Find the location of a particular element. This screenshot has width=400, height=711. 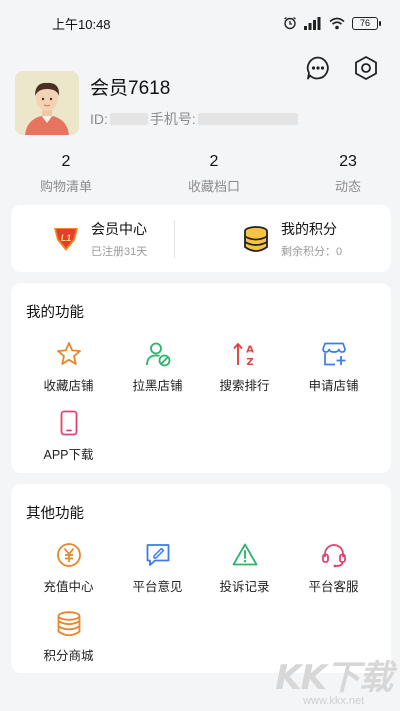

star-icon is located at coordinates (69, 354).